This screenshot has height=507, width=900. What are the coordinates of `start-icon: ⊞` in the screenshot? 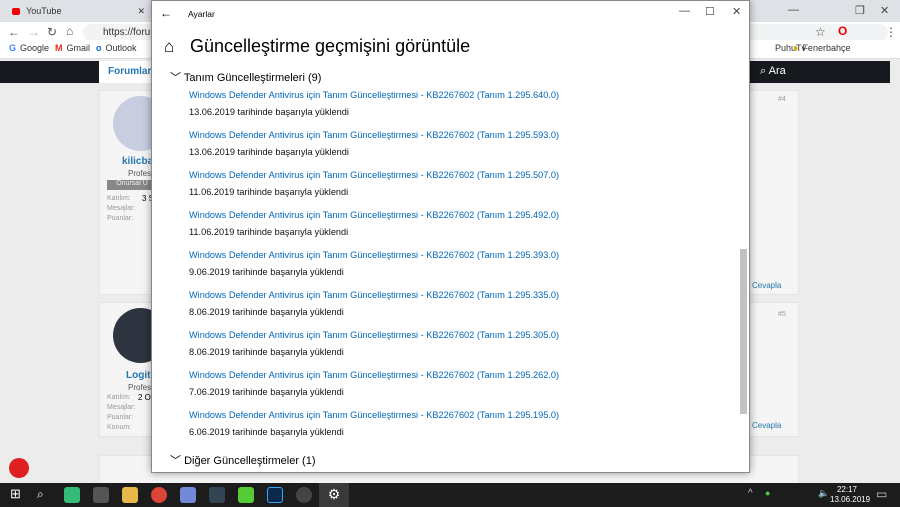 It's located at (15, 494).